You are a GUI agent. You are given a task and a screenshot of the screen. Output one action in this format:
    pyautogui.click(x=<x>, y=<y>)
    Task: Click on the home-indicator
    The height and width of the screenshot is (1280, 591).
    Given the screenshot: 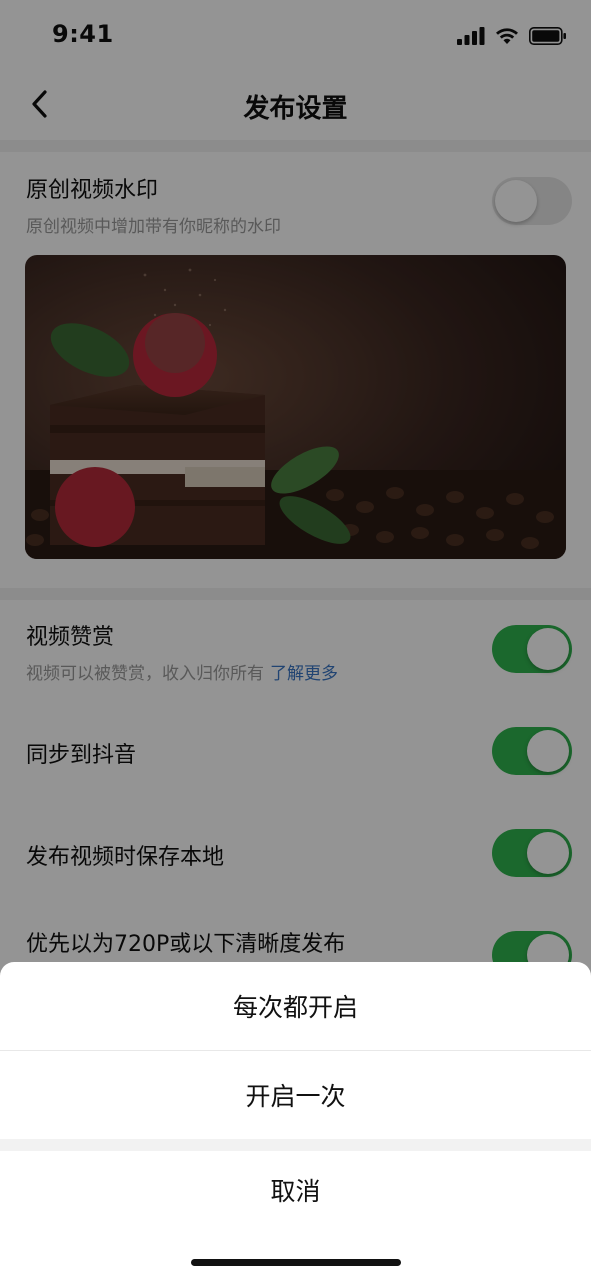 What is the action you would take?
    pyautogui.click(x=296, y=1262)
    